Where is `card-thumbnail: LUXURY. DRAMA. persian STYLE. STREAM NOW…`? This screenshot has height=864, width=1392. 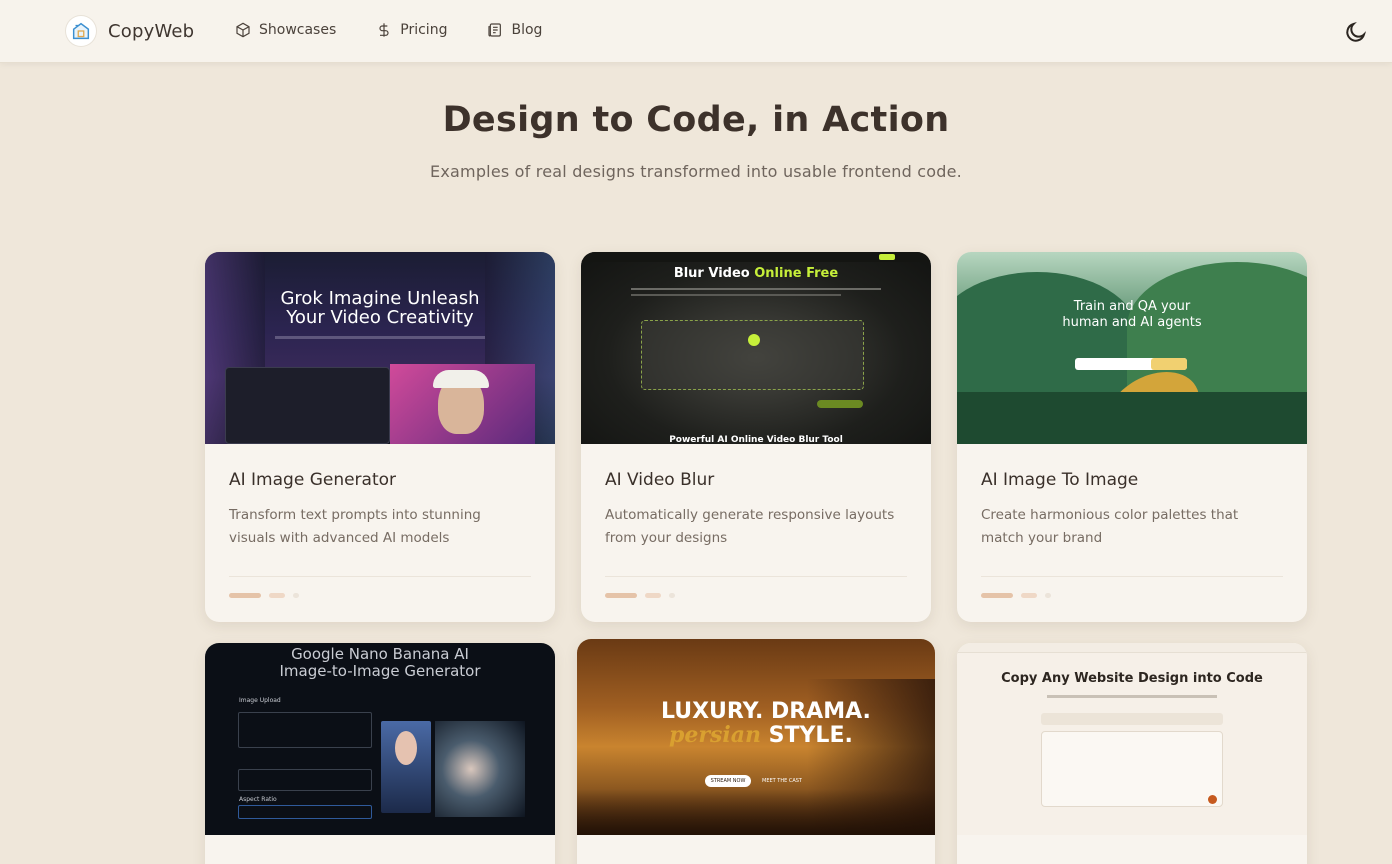 card-thumbnail: LUXURY. DRAMA. persian STYLE. STREAM NOW… is located at coordinates (756, 737).